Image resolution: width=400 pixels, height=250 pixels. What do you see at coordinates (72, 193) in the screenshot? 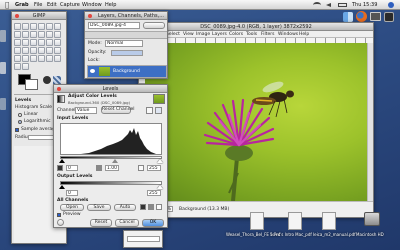
I see `output-low-field: 0` at bounding box center [72, 193].